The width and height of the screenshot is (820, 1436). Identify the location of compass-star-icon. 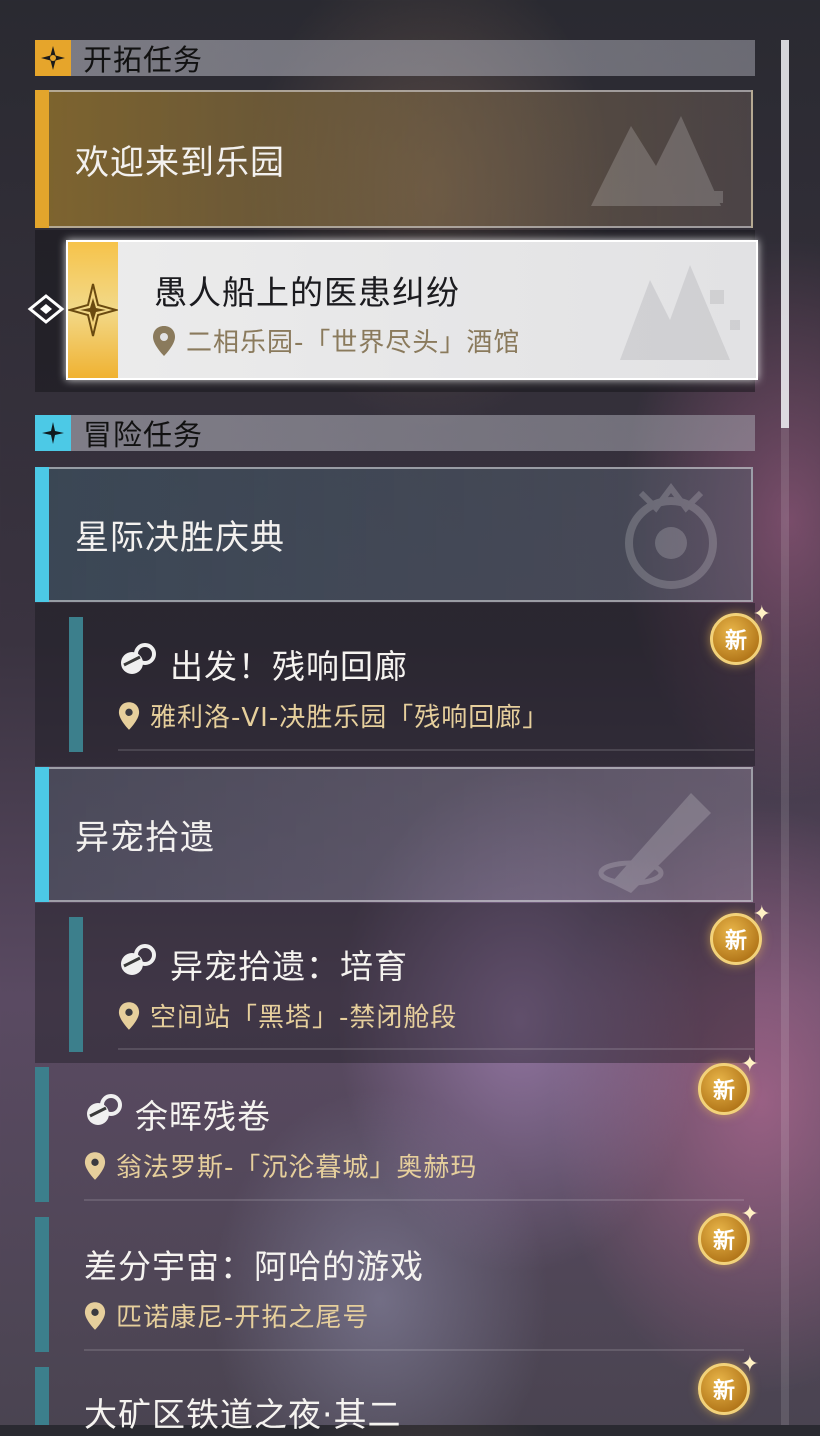
(53, 58).